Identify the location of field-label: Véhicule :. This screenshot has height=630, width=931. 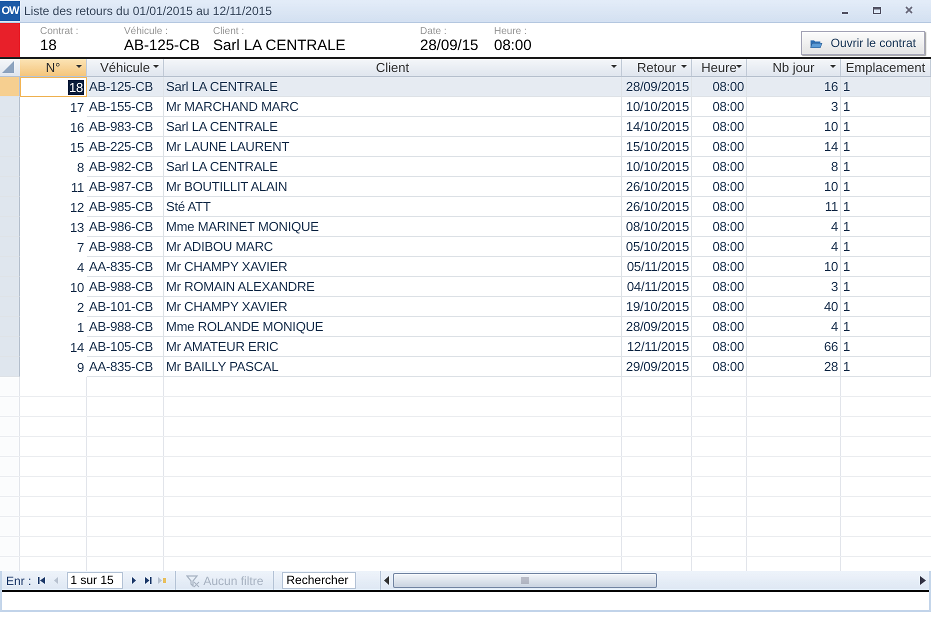
(146, 31).